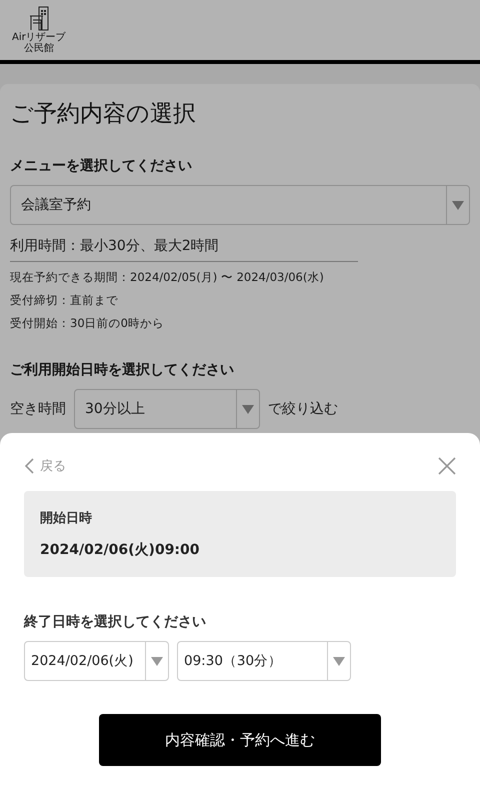 The image size is (480, 800). What do you see at coordinates (39, 19) in the screenshot?
I see `building-icon` at bounding box center [39, 19].